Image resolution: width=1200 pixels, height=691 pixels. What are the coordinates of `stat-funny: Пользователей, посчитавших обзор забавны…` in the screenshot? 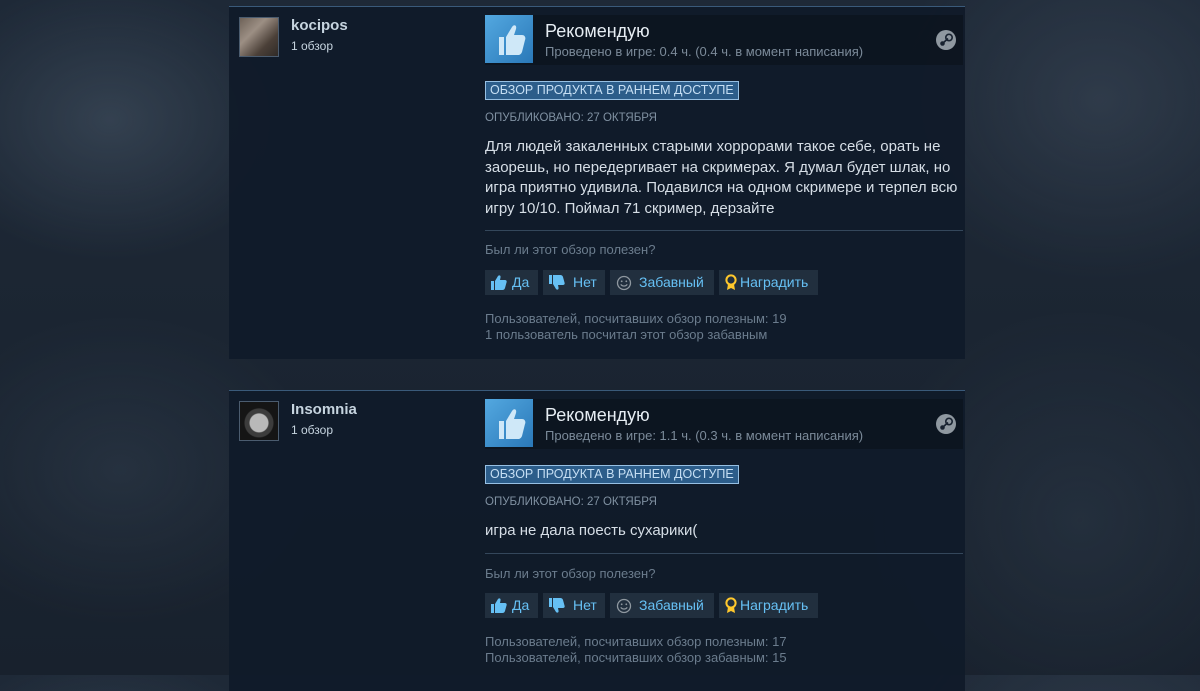 It's located at (636, 657).